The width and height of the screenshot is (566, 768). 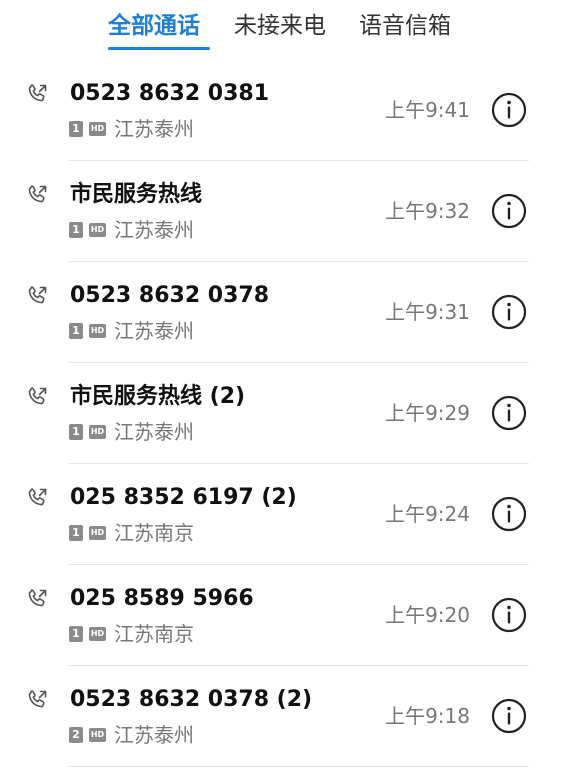 What do you see at coordinates (283, 413) in the screenshot?
I see `call-log-row: 市民服务热线 (2) 1 HD 江苏泰州 上午9:29` at bounding box center [283, 413].